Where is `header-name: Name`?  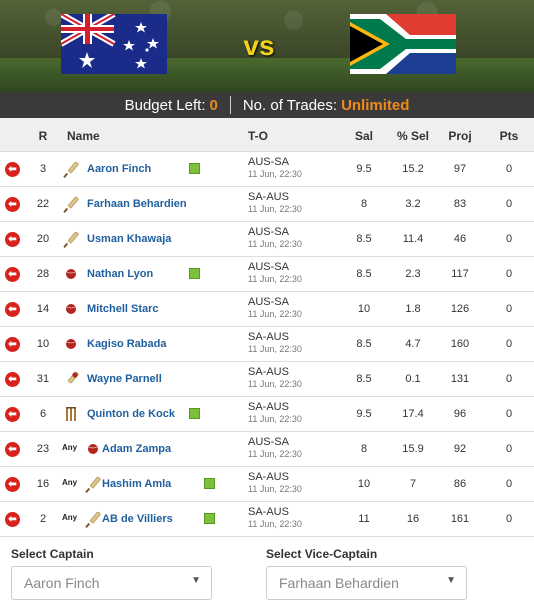
header-name: Name is located at coordinates (83, 136).